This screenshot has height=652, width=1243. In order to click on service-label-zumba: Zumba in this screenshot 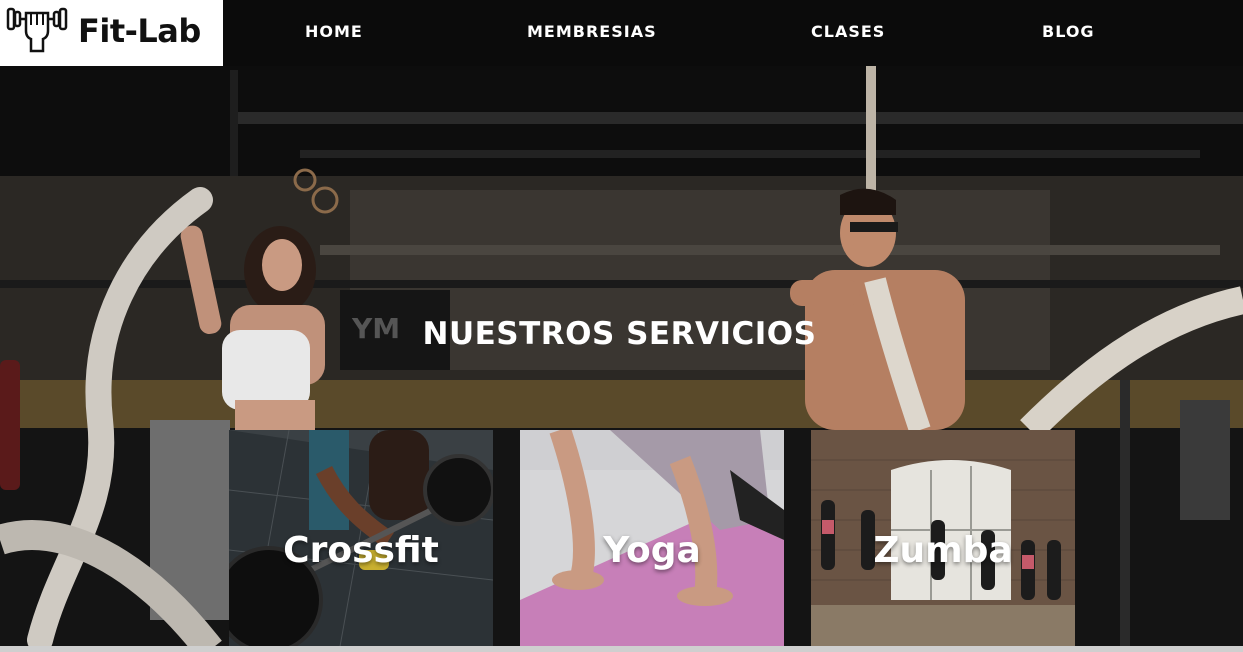, I will do `click(943, 550)`.